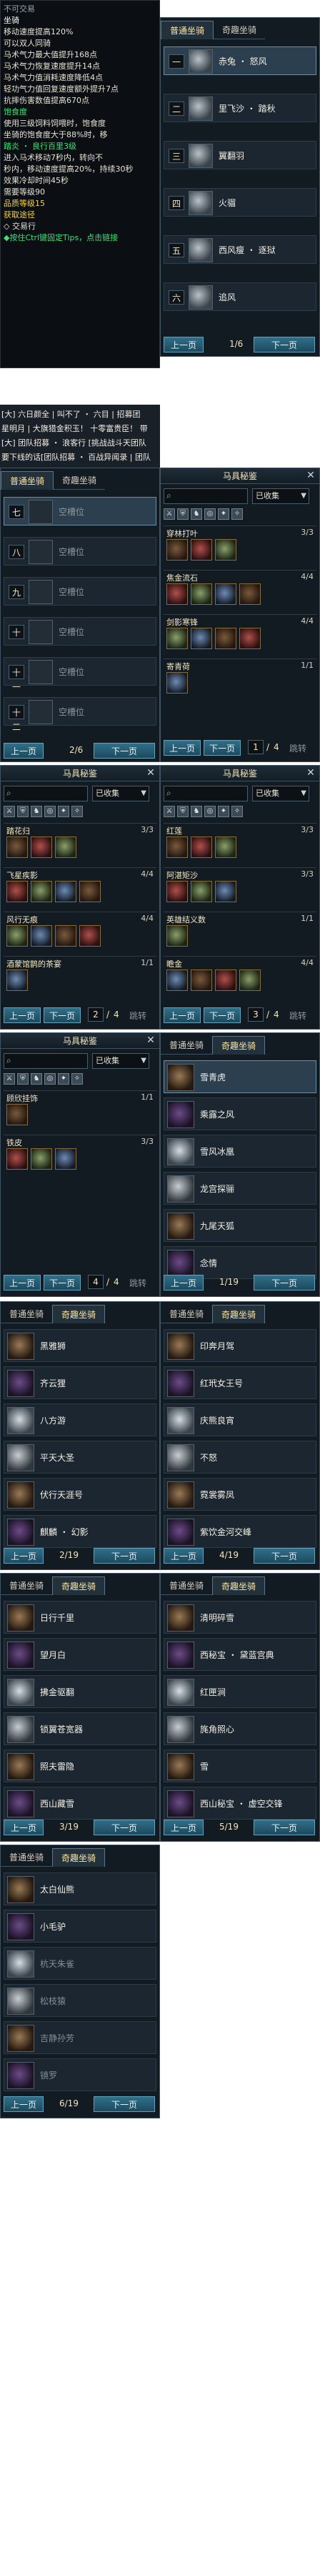 The image size is (320, 2576). What do you see at coordinates (240, 1113) in the screenshot?
I see `fun-mount-row: 乘露之风` at bounding box center [240, 1113].